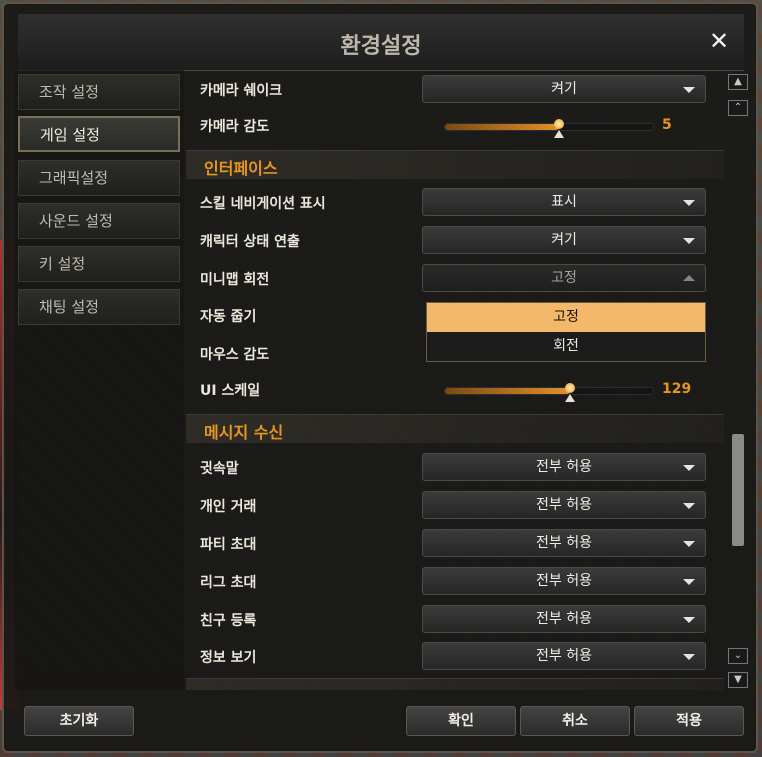  I want to click on whisper-label: 귓속말, so click(219, 469).